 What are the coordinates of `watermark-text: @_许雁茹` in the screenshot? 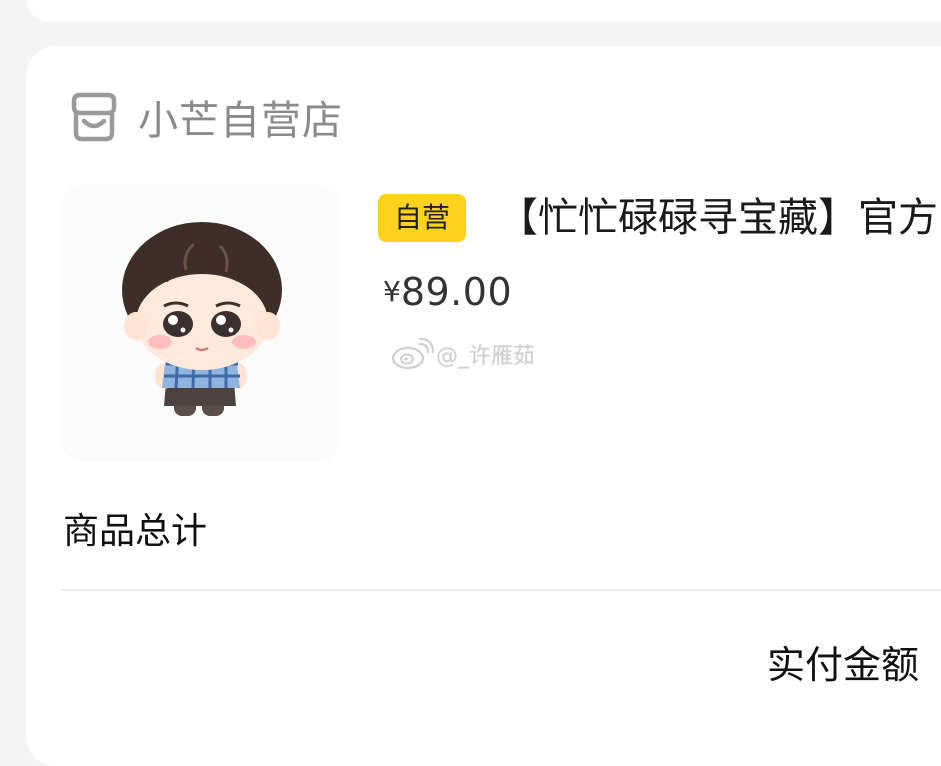 It's located at (486, 357).